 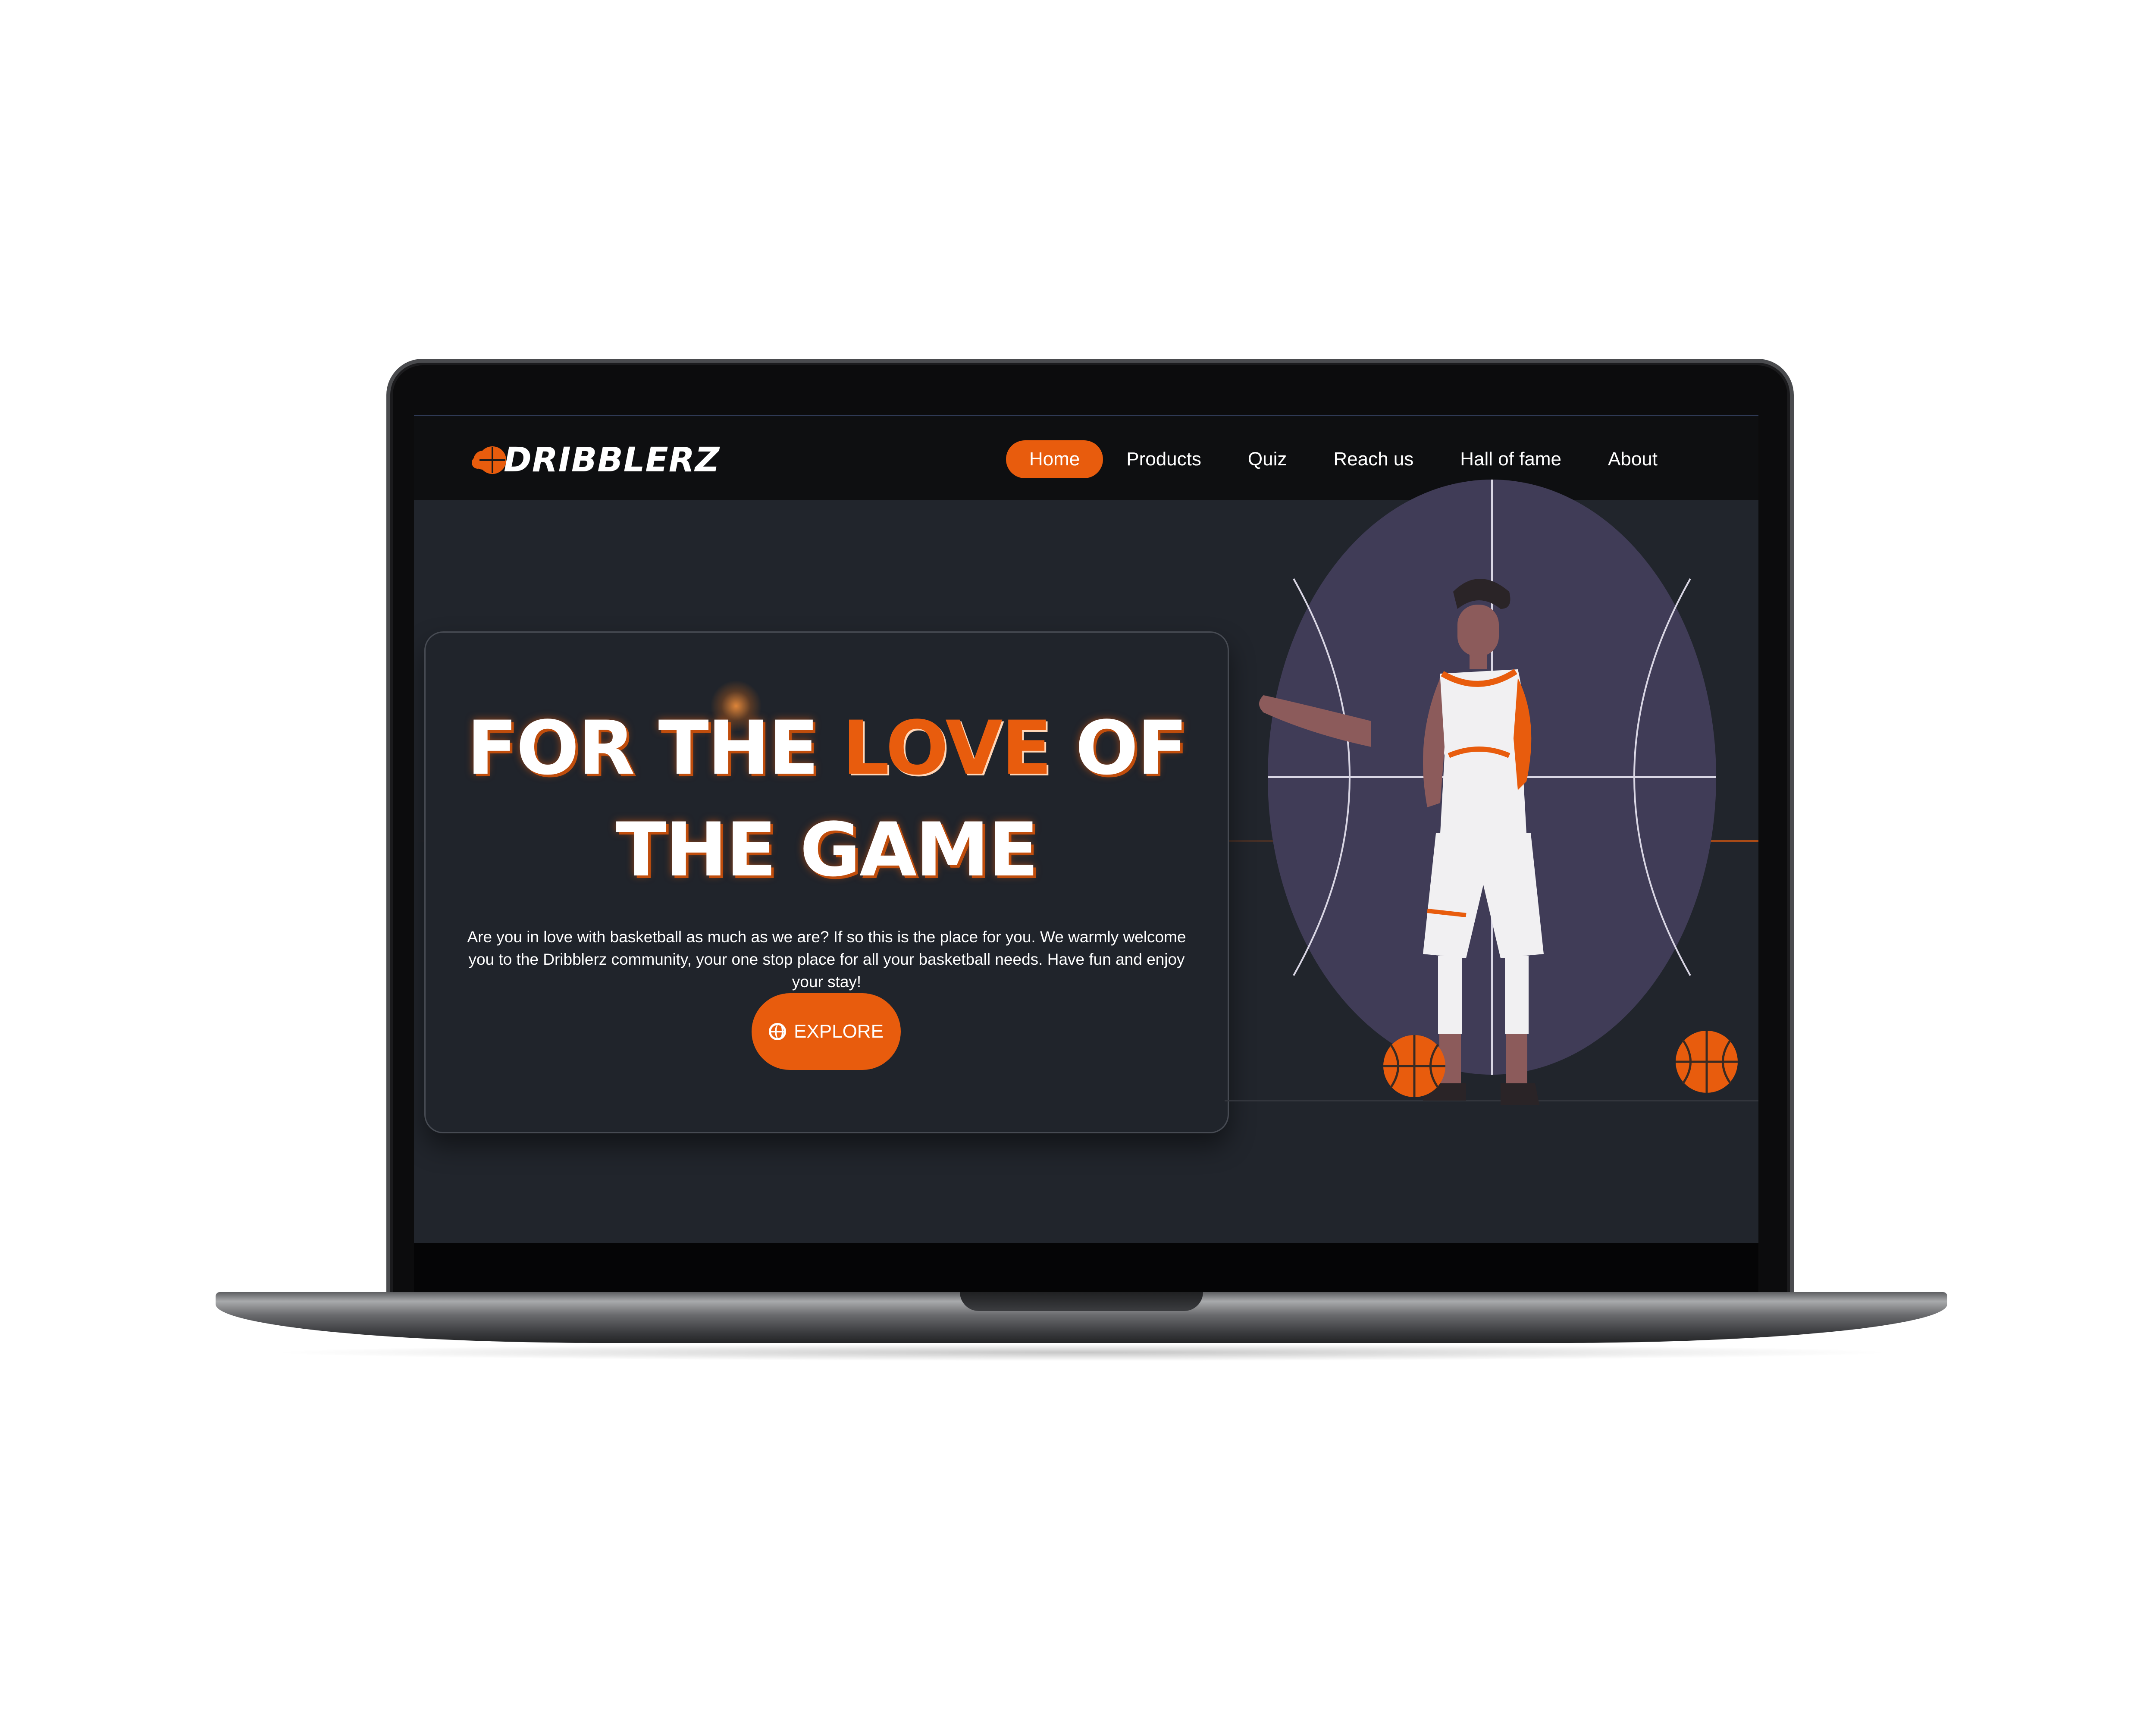 I want to click on headline-part1: FOR THE, so click(x=655, y=748).